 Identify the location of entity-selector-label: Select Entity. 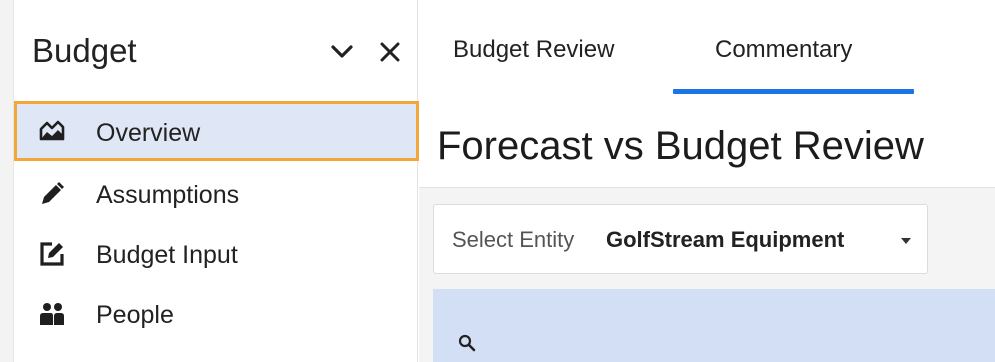
(513, 239).